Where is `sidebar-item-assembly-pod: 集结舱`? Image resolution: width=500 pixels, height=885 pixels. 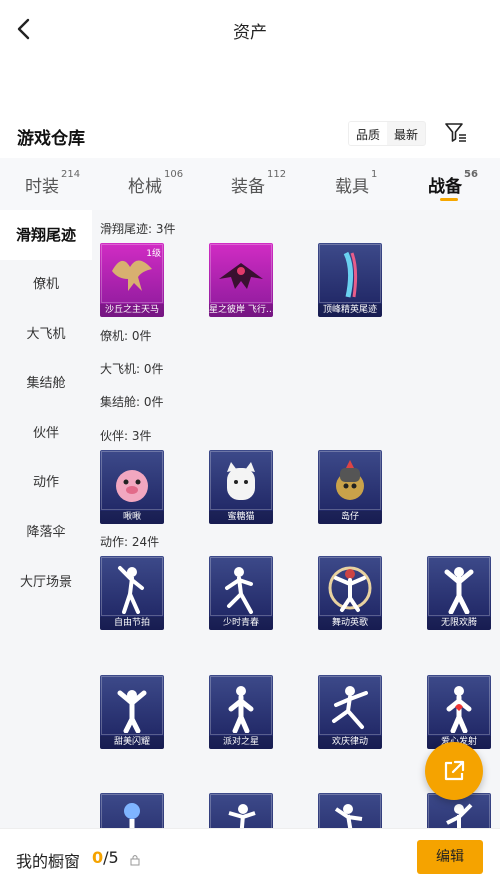 sidebar-item-assembly-pod: 集结舱 is located at coordinates (46, 384).